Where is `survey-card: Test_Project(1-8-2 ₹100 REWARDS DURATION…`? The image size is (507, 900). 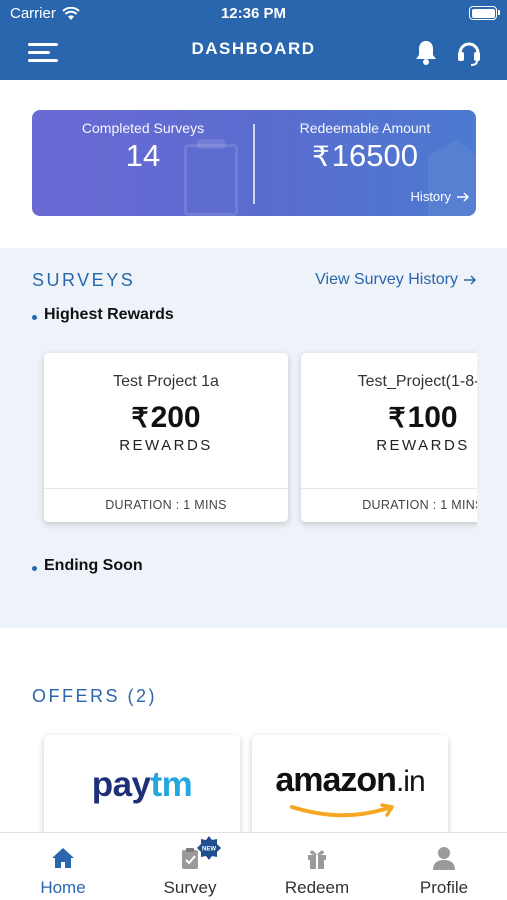
survey-card: Test_Project(1-8-2 ₹100 REWARDS DURATION… is located at coordinates (389, 437).